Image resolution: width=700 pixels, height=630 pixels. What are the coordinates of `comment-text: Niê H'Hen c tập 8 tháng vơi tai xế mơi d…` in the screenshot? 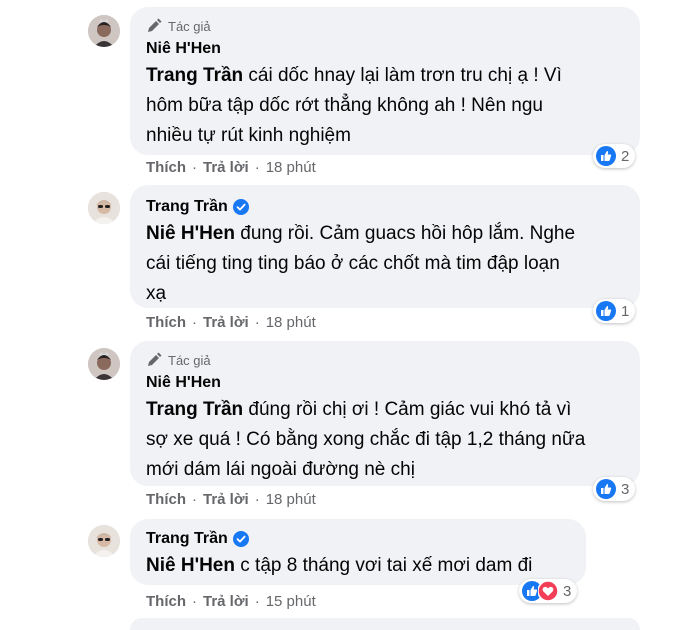 It's located at (359, 566).